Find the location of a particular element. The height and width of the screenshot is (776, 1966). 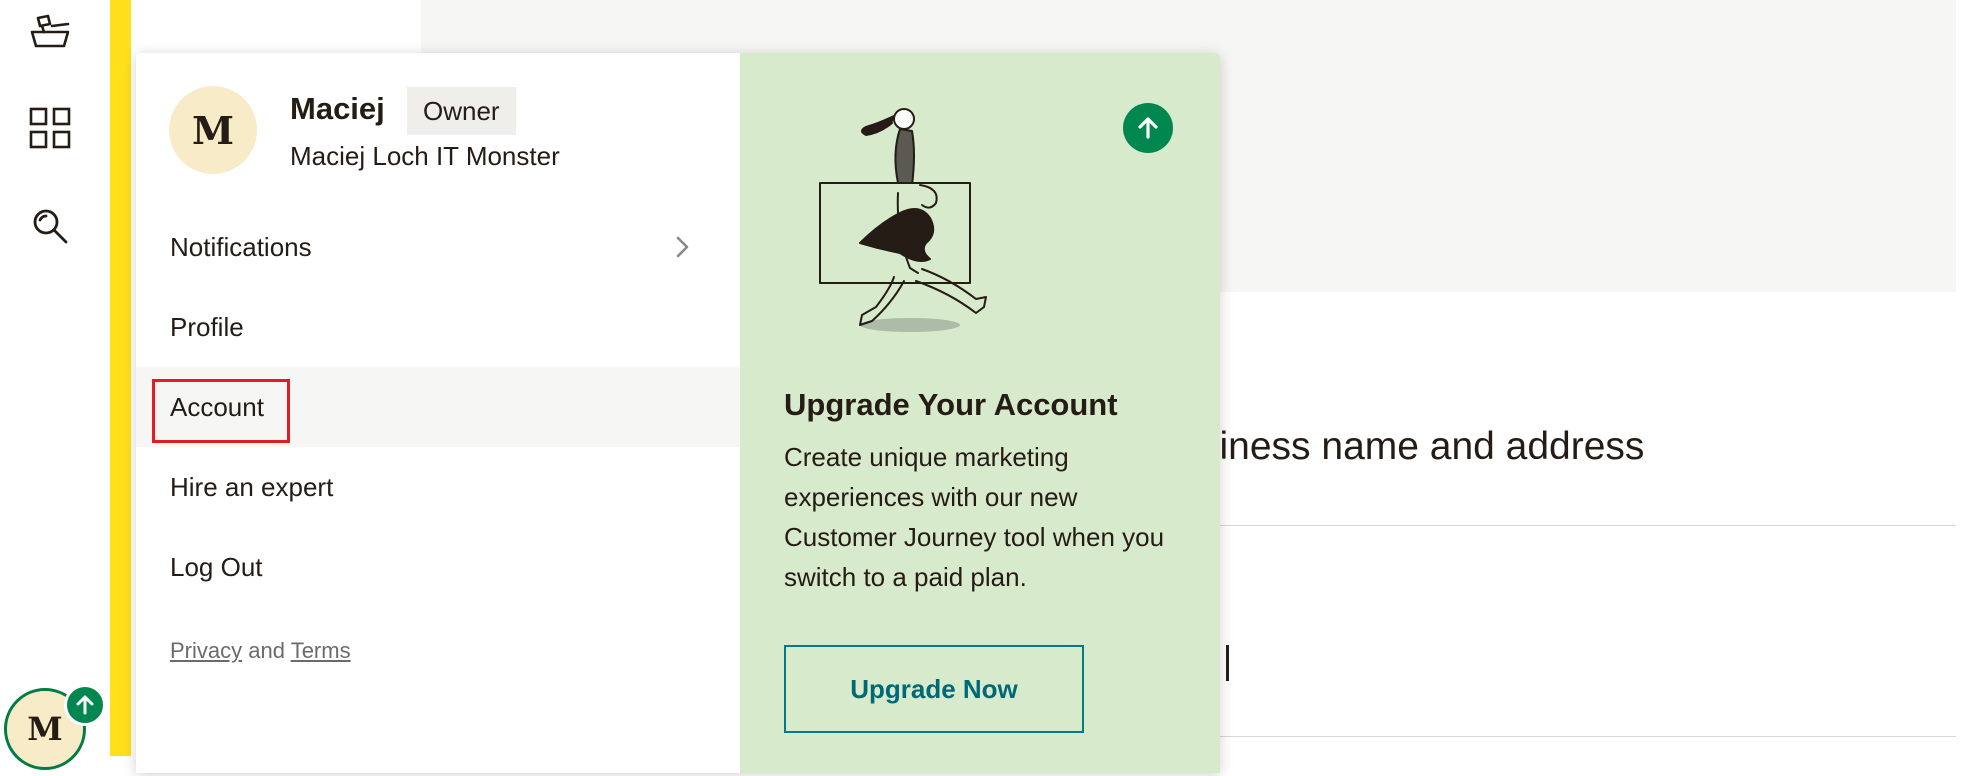

menu-item-label: Hire an expert is located at coordinates (252, 486).